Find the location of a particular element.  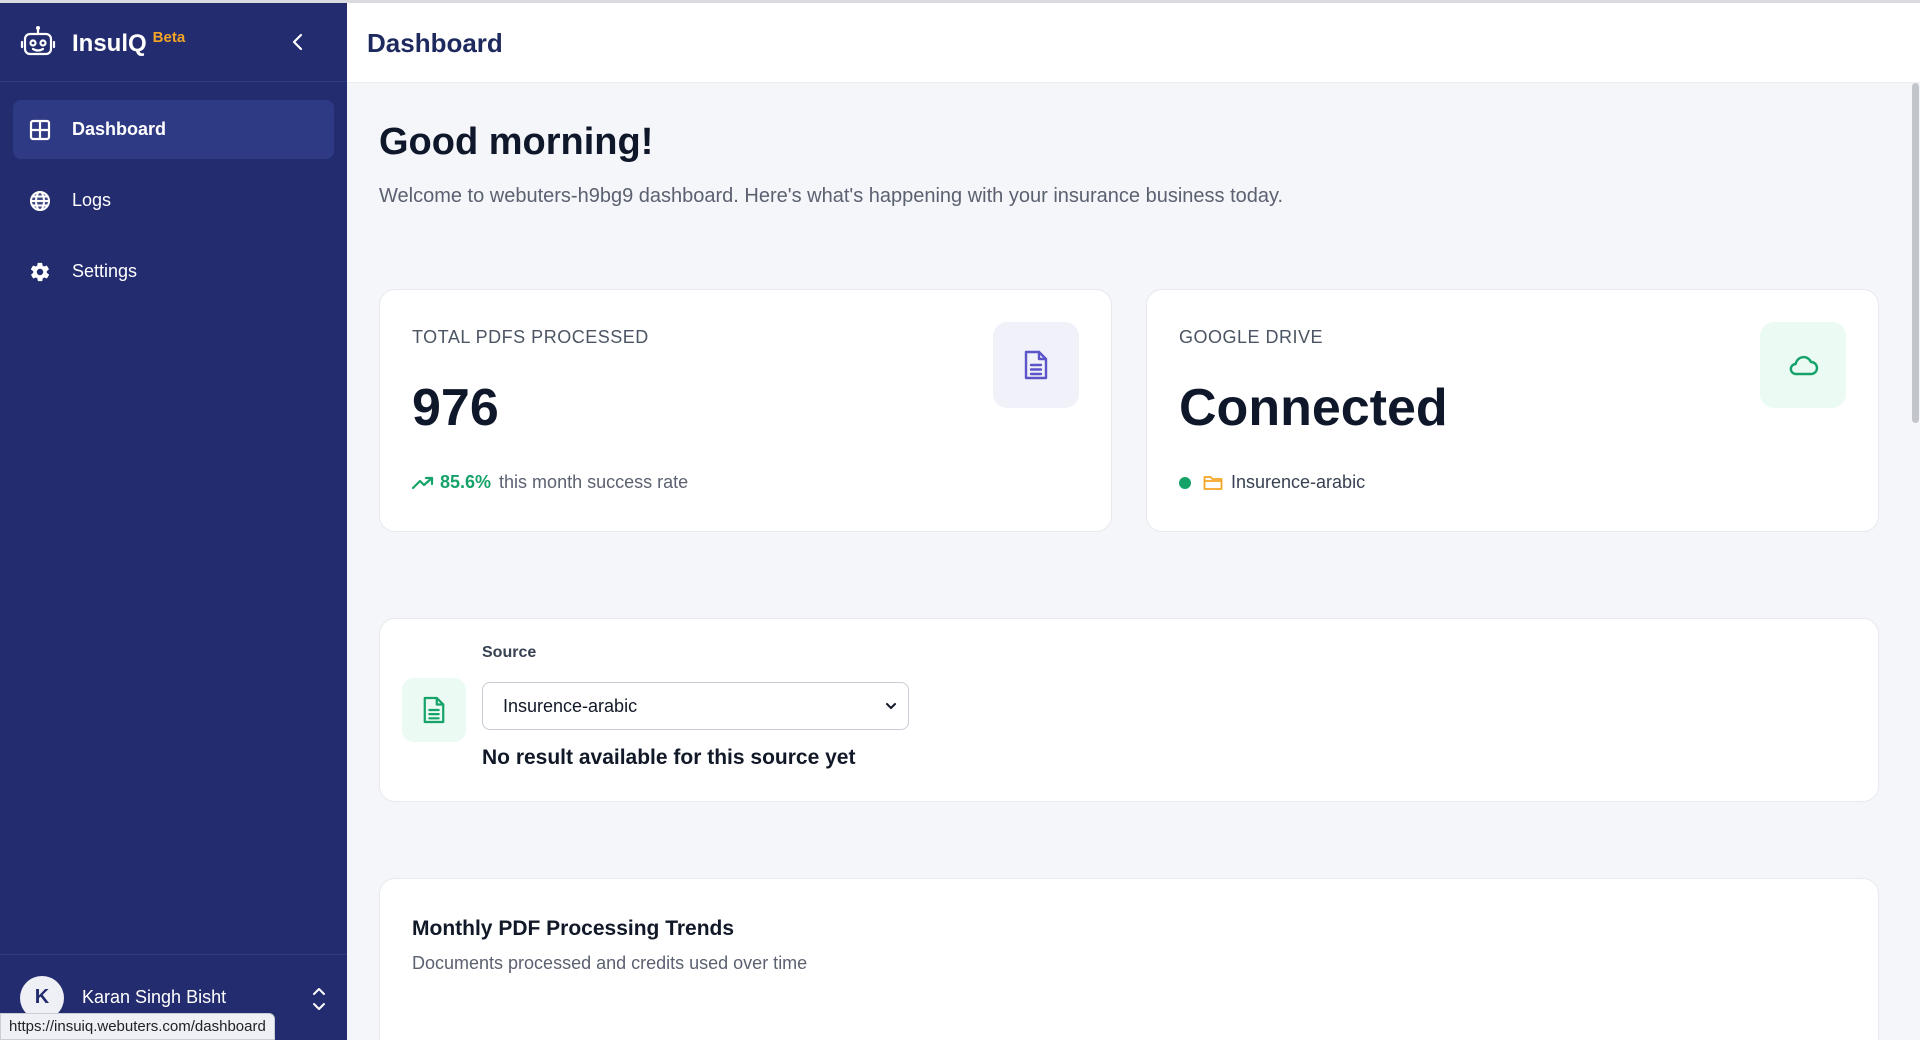

cloud-icon-box is located at coordinates (1803, 365).